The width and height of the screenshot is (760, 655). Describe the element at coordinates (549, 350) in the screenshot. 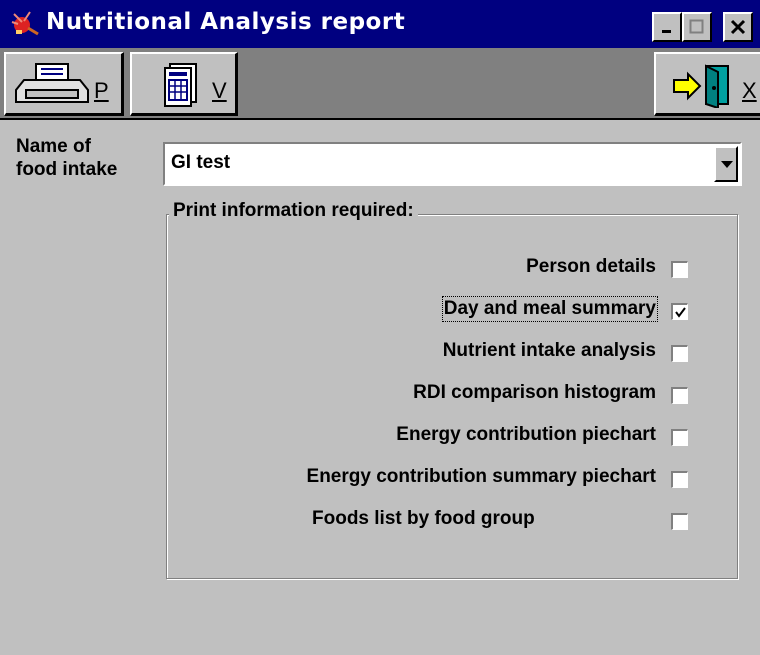

I see `option-label-nutrient-intake: Nutrient intake analysis` at that location.